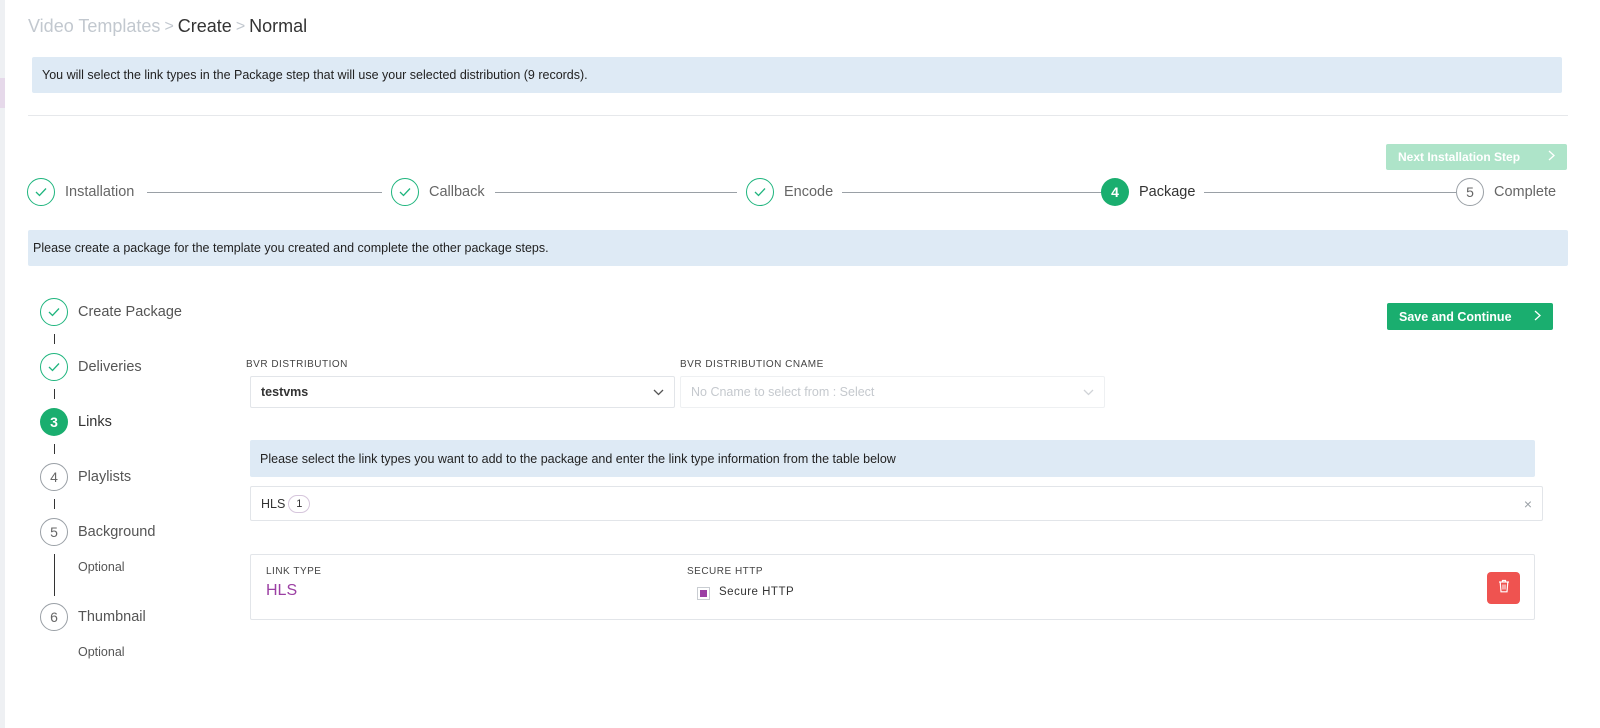 This screenshot has height=728, width=1600. I want to click on save-and-continue-label: Save and Continue, so click(1455, 316).